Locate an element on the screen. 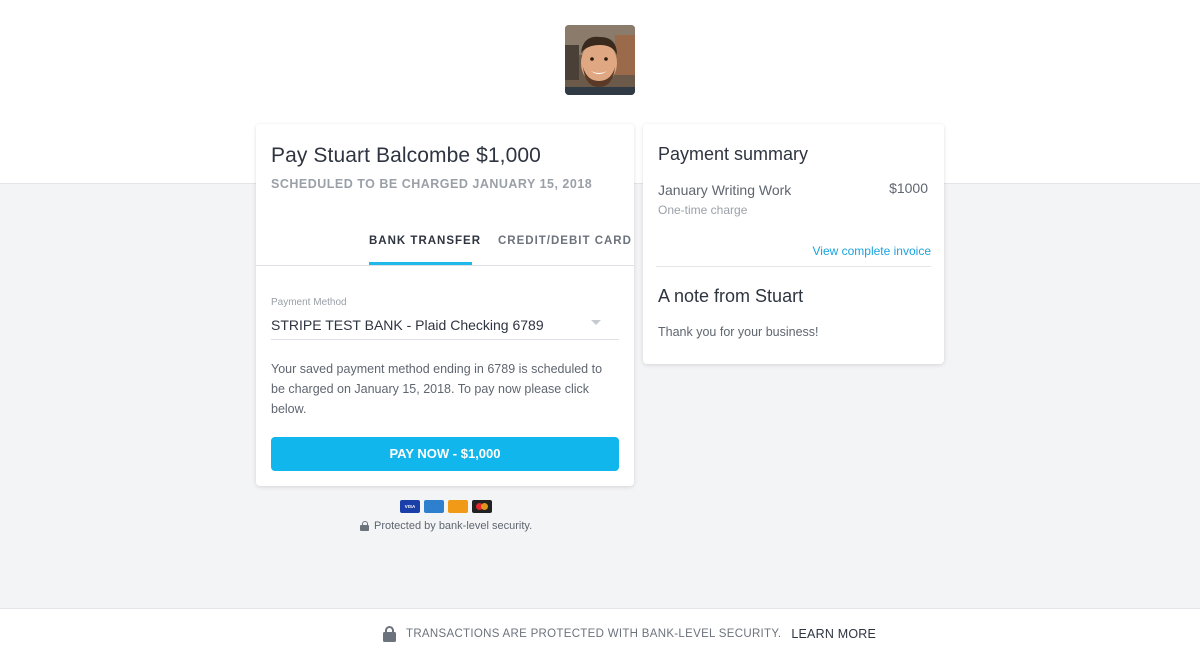 This screenshot has width=1200, height=656. tab-credit-debit-card: CREDIT/DEBIT CARD is located at coordinates (565, 241).